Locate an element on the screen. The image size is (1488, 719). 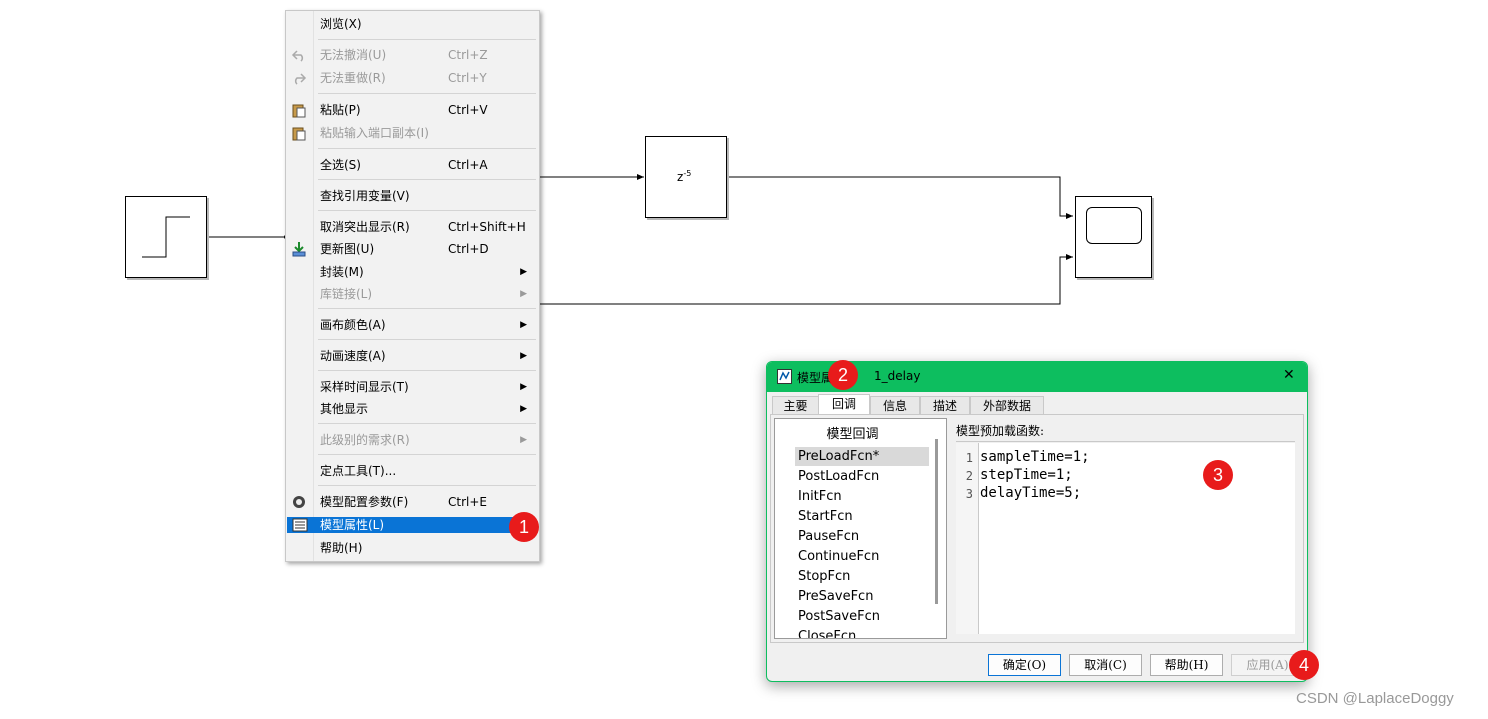
signal-line-direct-to-scope is located at coordinates (805, 279).